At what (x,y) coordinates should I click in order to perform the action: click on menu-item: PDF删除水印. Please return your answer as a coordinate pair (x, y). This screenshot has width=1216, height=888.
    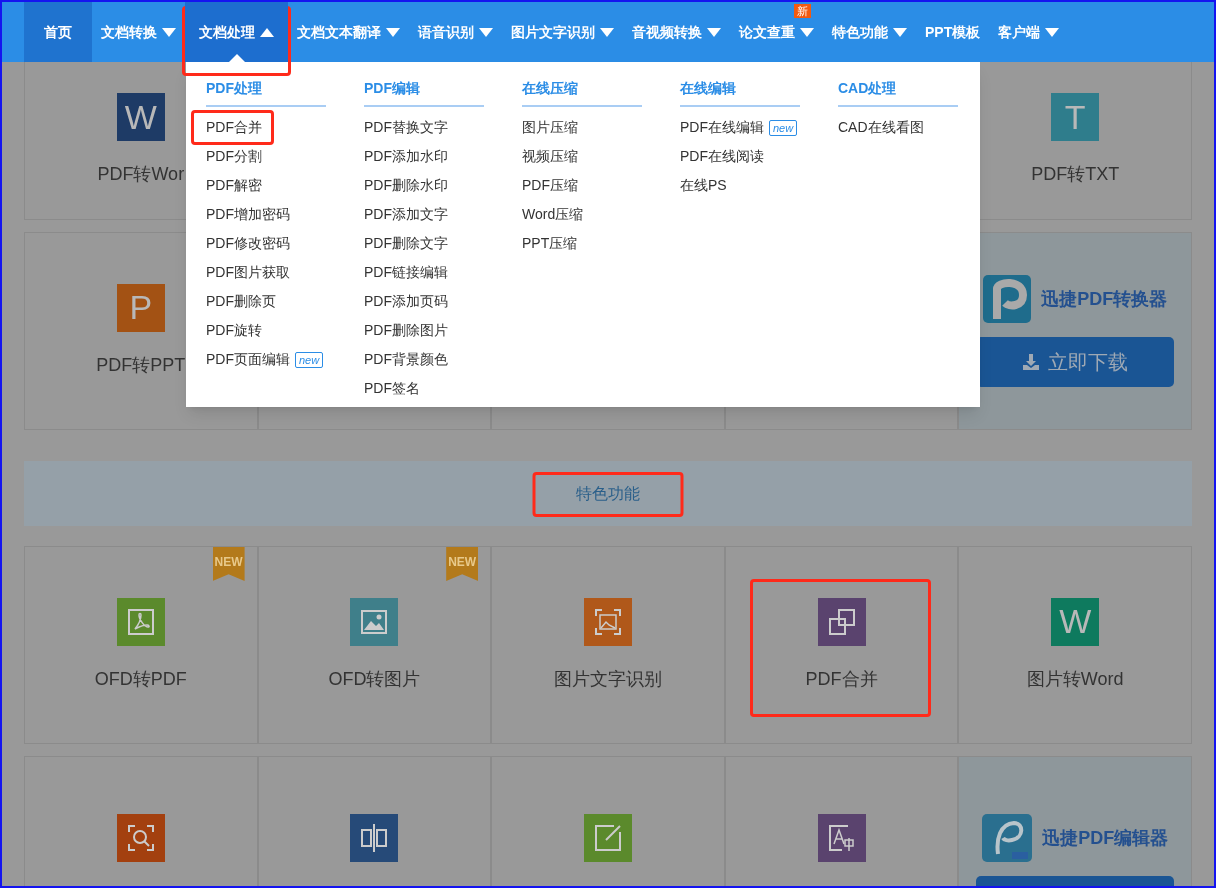
    Looking at the image, I should click on (424, 185).